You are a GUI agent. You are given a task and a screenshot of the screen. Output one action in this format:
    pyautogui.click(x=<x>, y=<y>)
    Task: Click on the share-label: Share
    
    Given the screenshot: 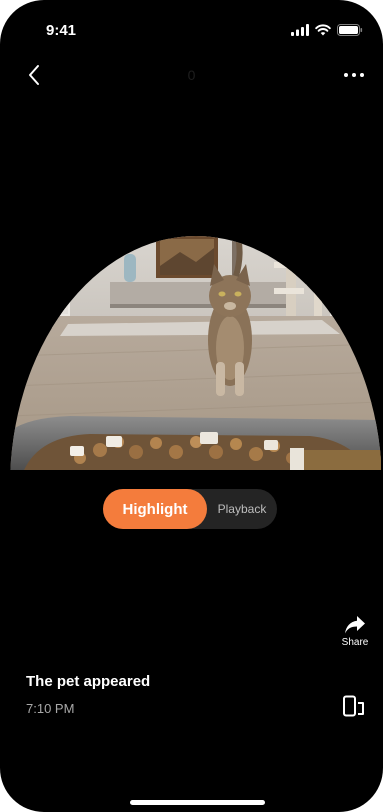 What is the action you would take?
    pyautogui.click(x=355, y=642)
    